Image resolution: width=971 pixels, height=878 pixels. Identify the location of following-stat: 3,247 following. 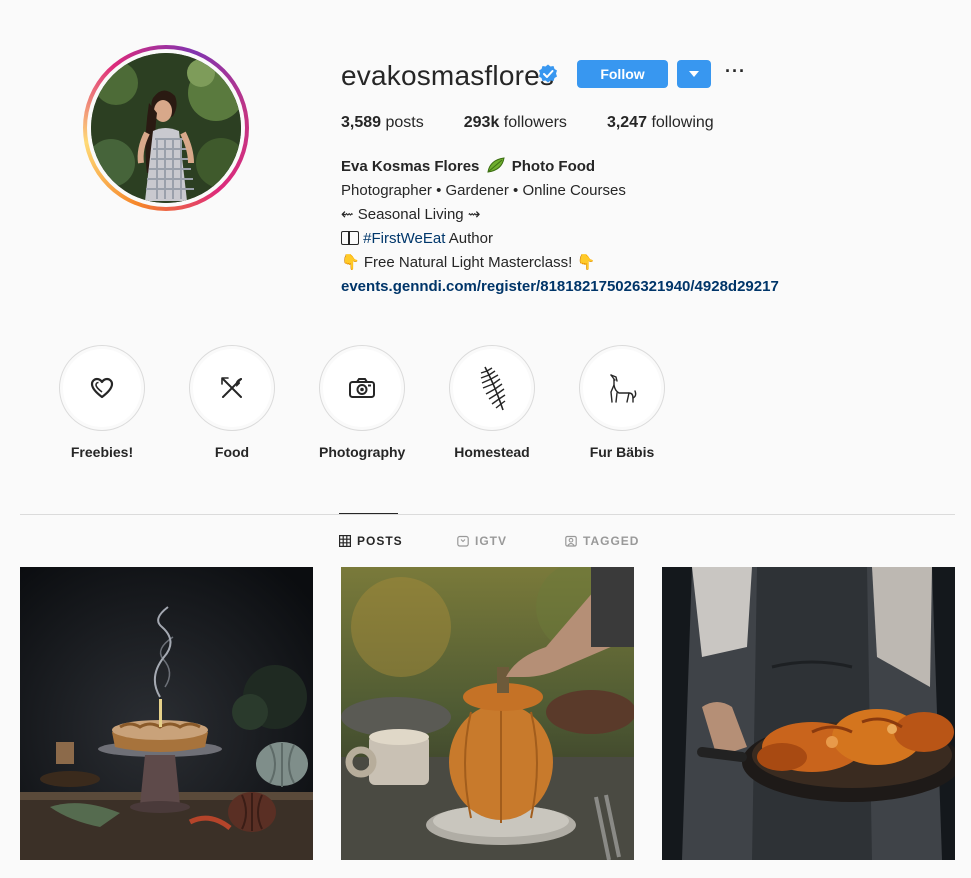
(660, 123).